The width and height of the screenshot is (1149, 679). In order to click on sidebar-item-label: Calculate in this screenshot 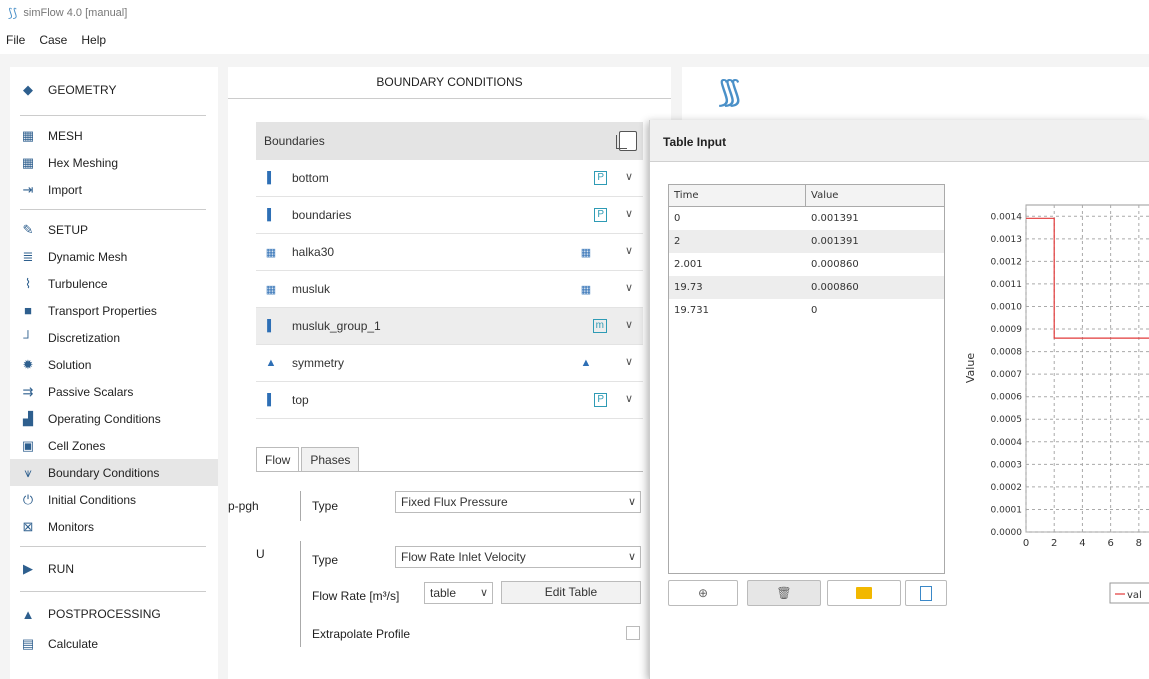, I will do `click(73, 643)`.